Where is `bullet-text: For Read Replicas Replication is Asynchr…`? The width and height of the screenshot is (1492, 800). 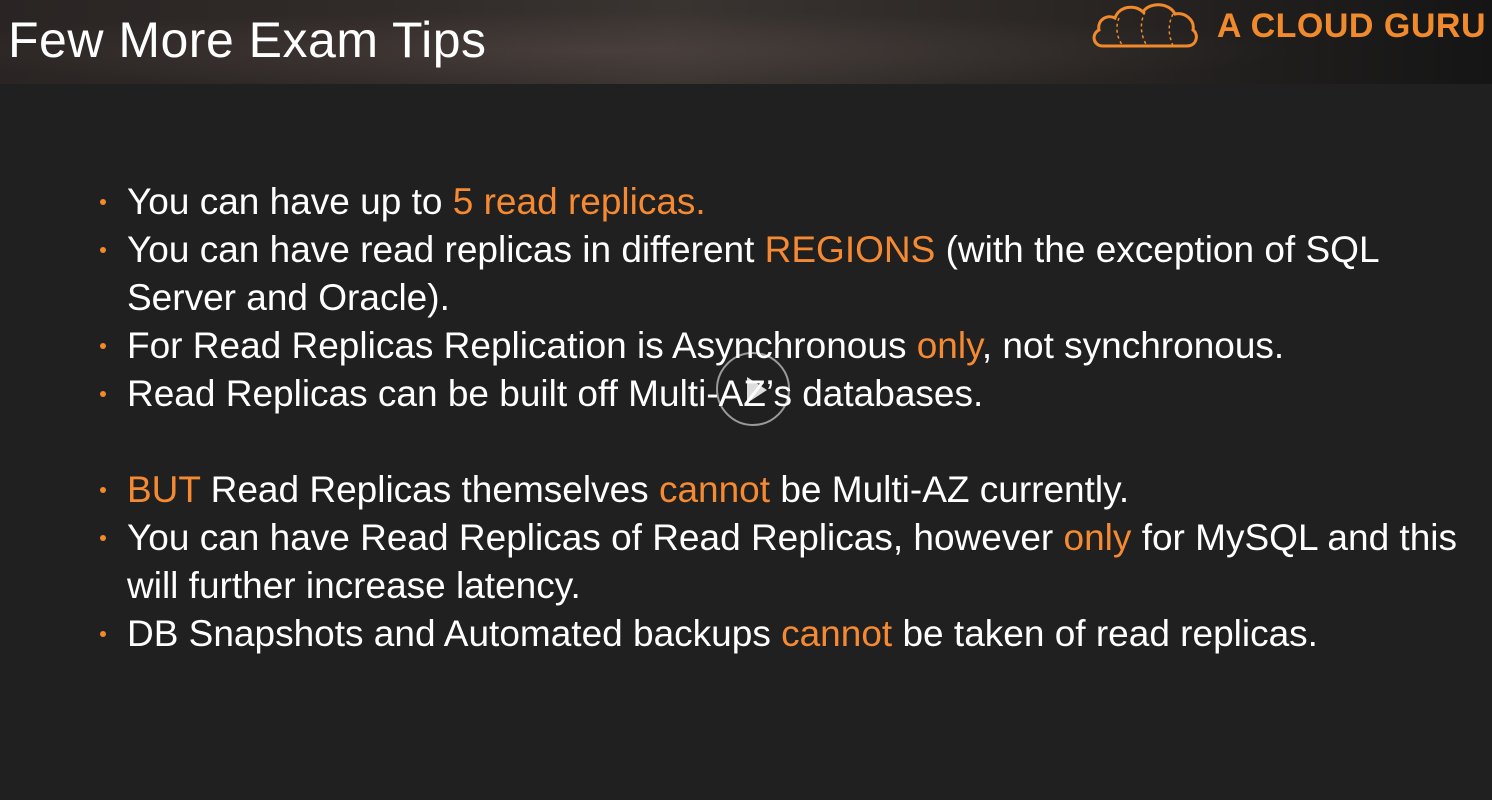 bullet-text: For Read Replicas Replication is Asynchr… is located at coordinates (522, 345).